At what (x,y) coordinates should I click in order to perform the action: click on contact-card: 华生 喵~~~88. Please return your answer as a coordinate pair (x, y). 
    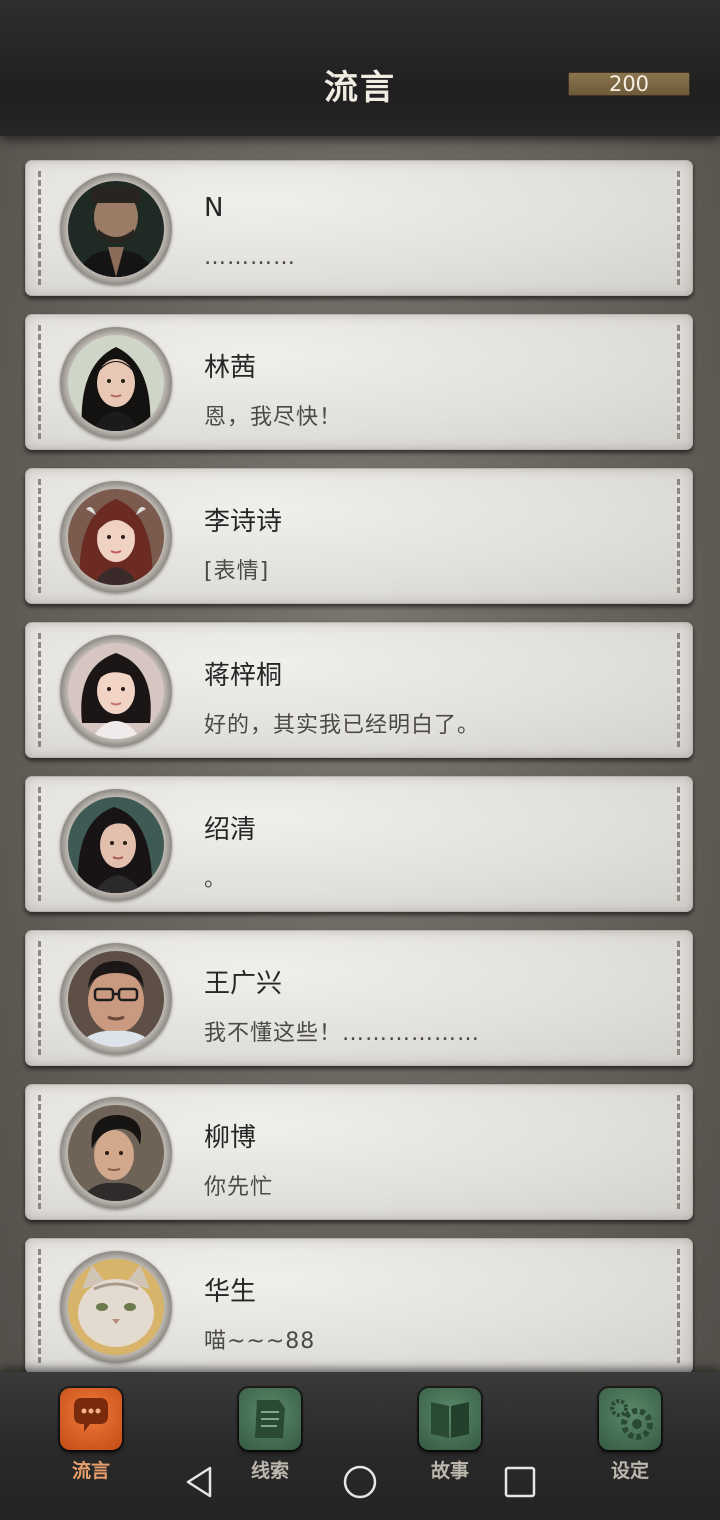
    Looking at the image, I should click on (359, 1306).